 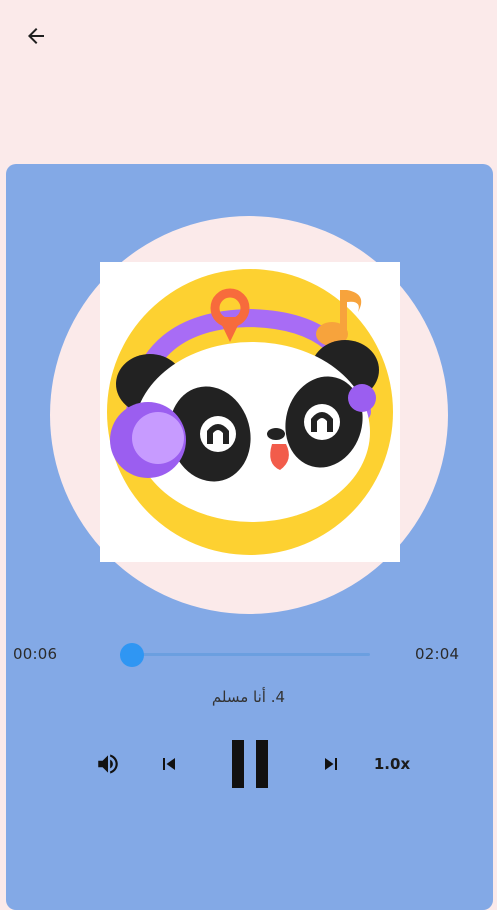 What do you see at coordinates (35, 654) in the screenshot?
I see `elapsed-time: 00:06` at bounding box center [35, 654].